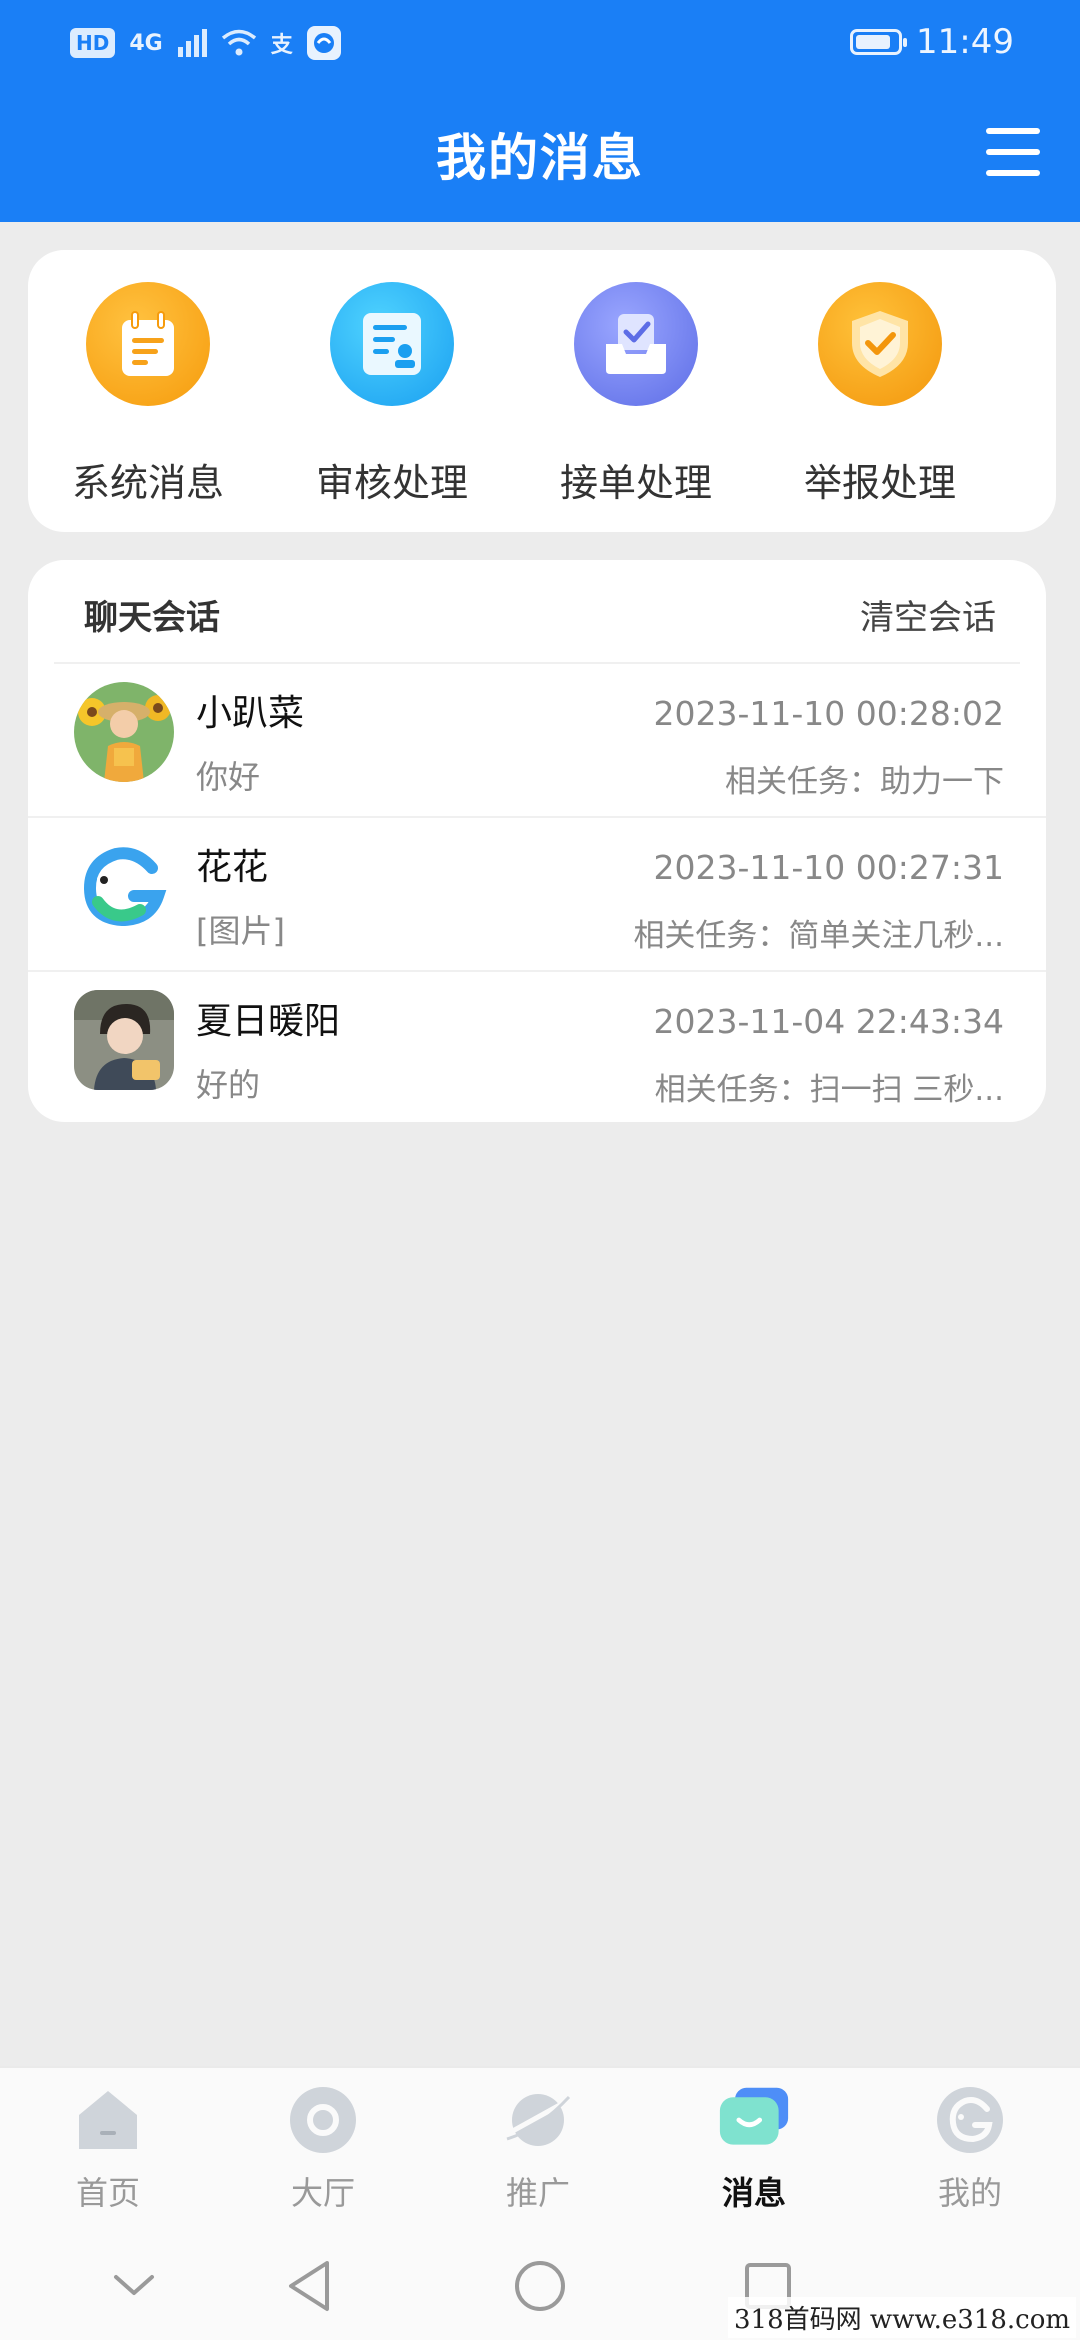  I want to click on system-nav-bar: 318首码网 www.e318.com, so click(540, 2283).